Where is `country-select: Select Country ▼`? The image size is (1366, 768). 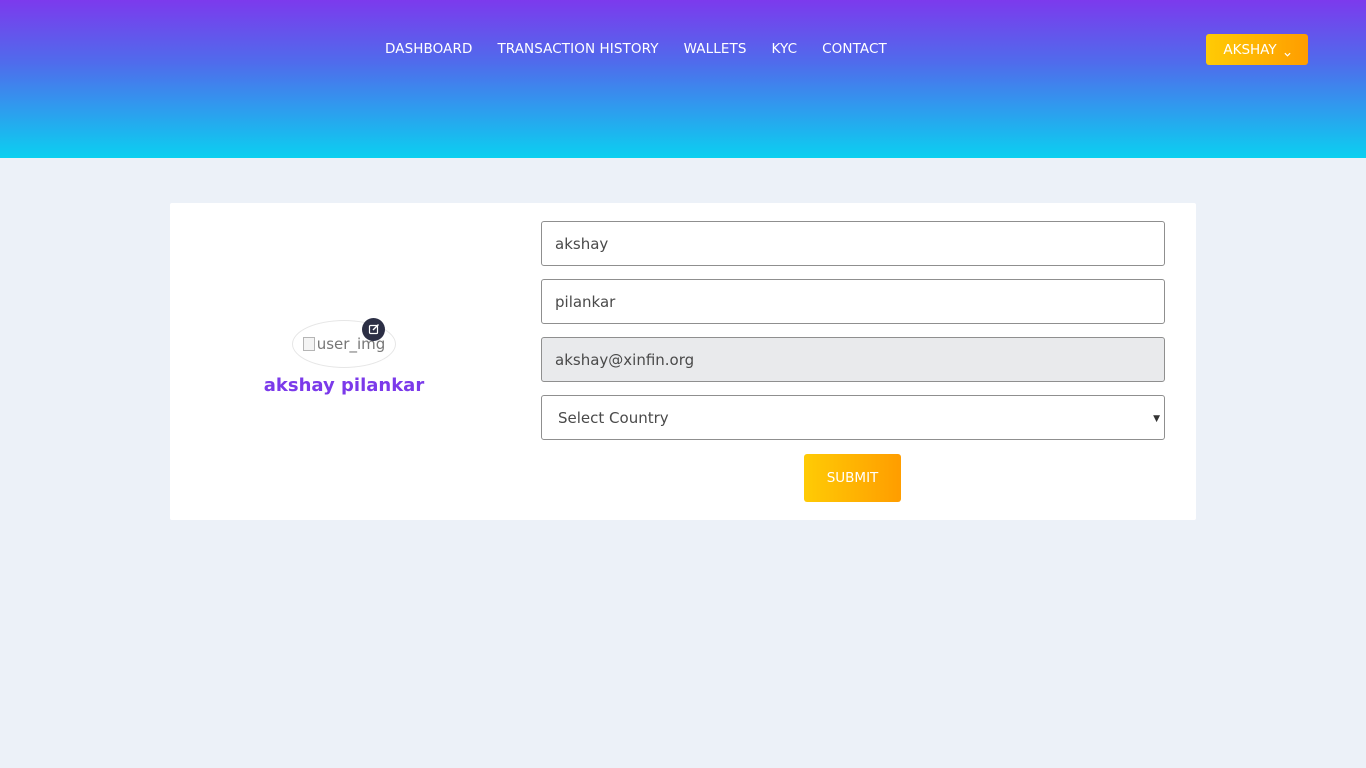 country-select: Select Country ▼ is located at coordinates (853, 417).